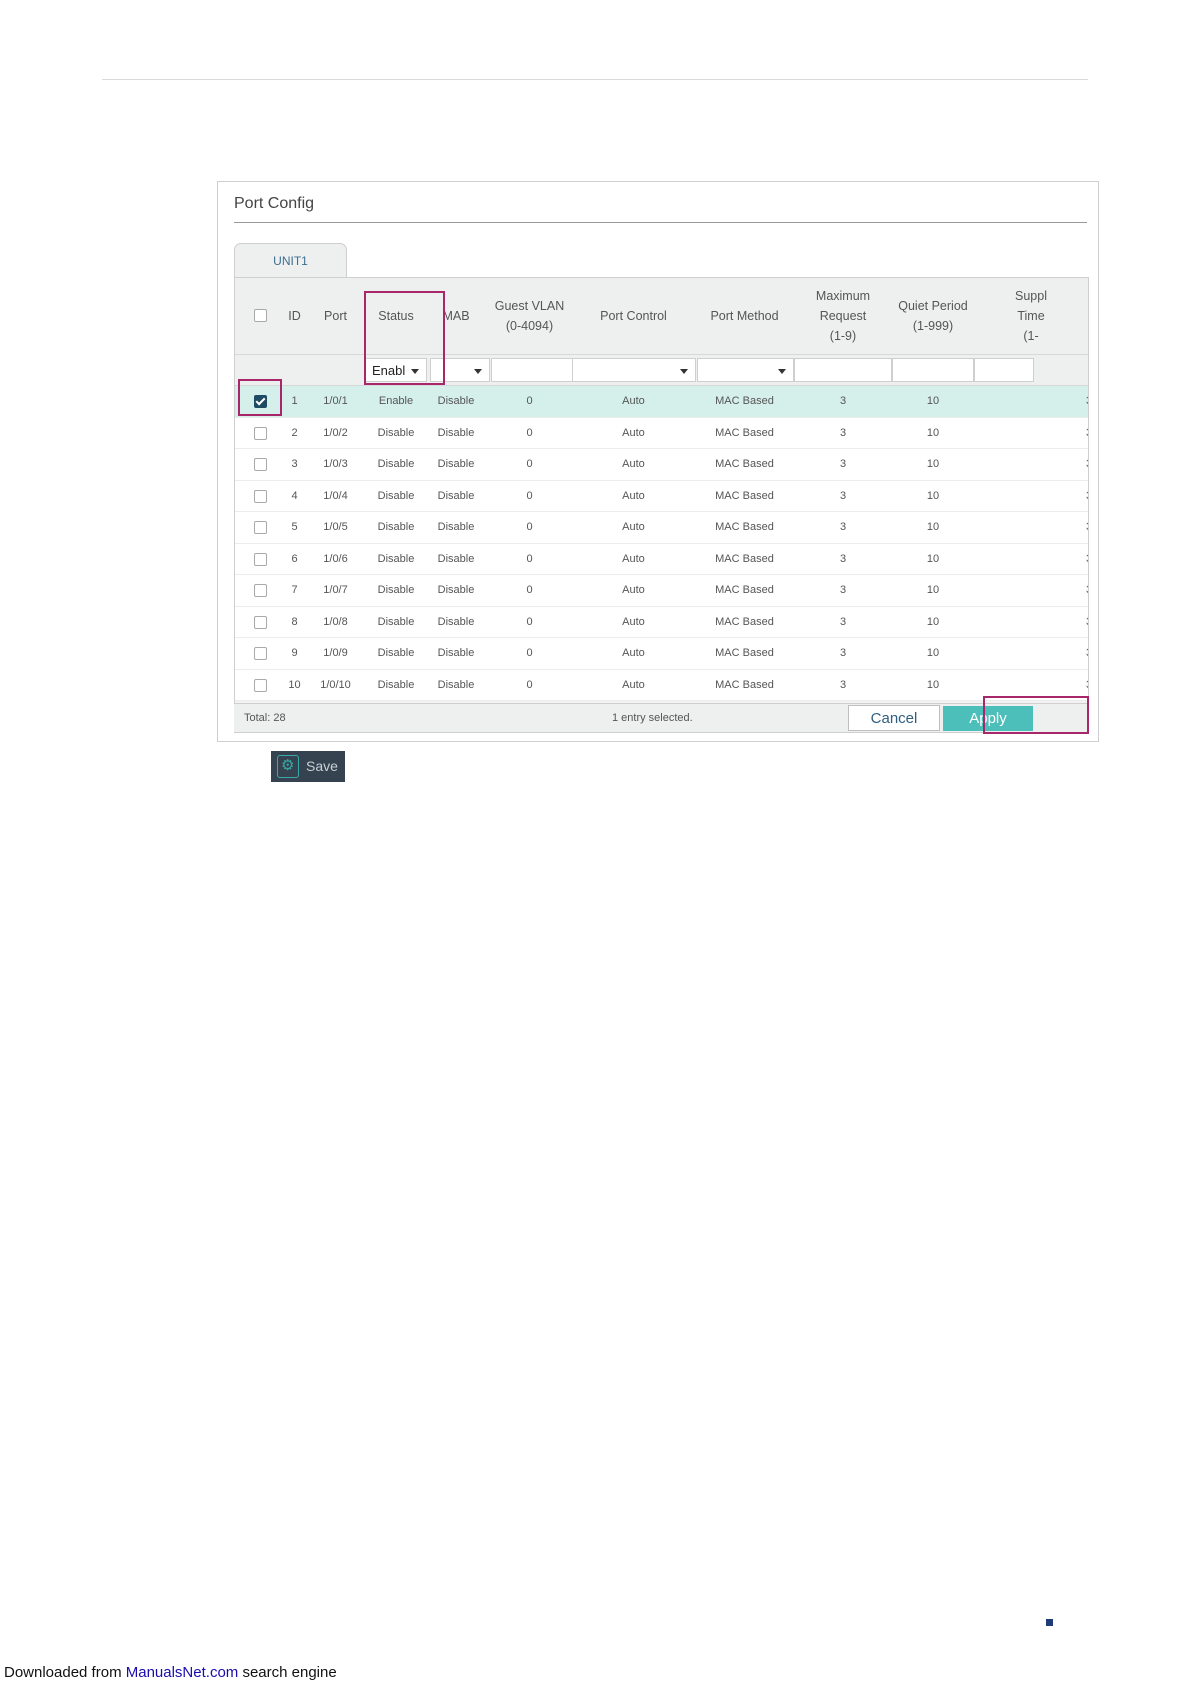 This screenshot has height=1684, width=1191. Describe the element at coordinates (661, 465) in the screenshot. I see `table-row: 3 1/0/3 Disable Disable 0 Auto MAC Based 3 10 3` at that location.